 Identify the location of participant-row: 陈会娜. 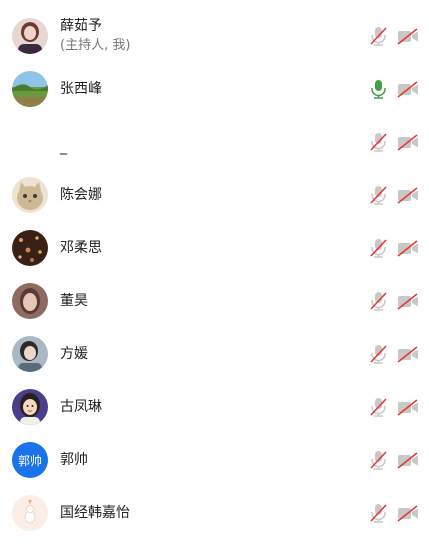
(214, 195).